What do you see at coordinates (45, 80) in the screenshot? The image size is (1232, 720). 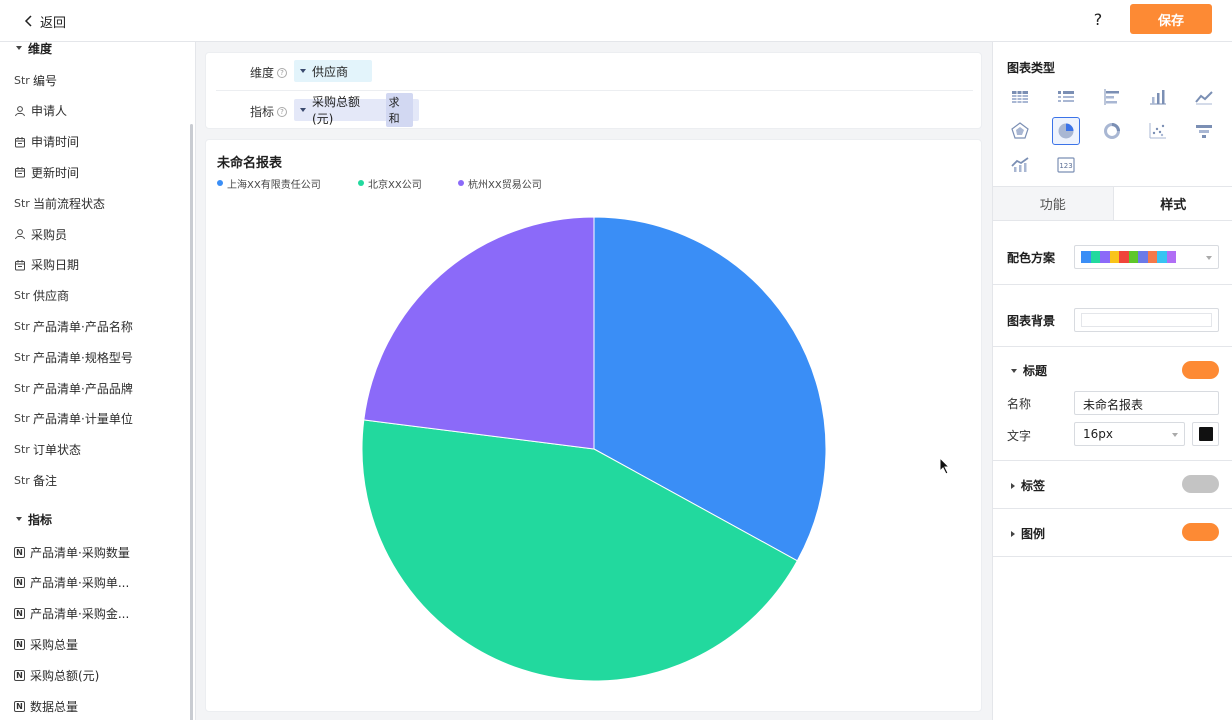 I see `field-label: 编号` at bounding box center [45, 80].